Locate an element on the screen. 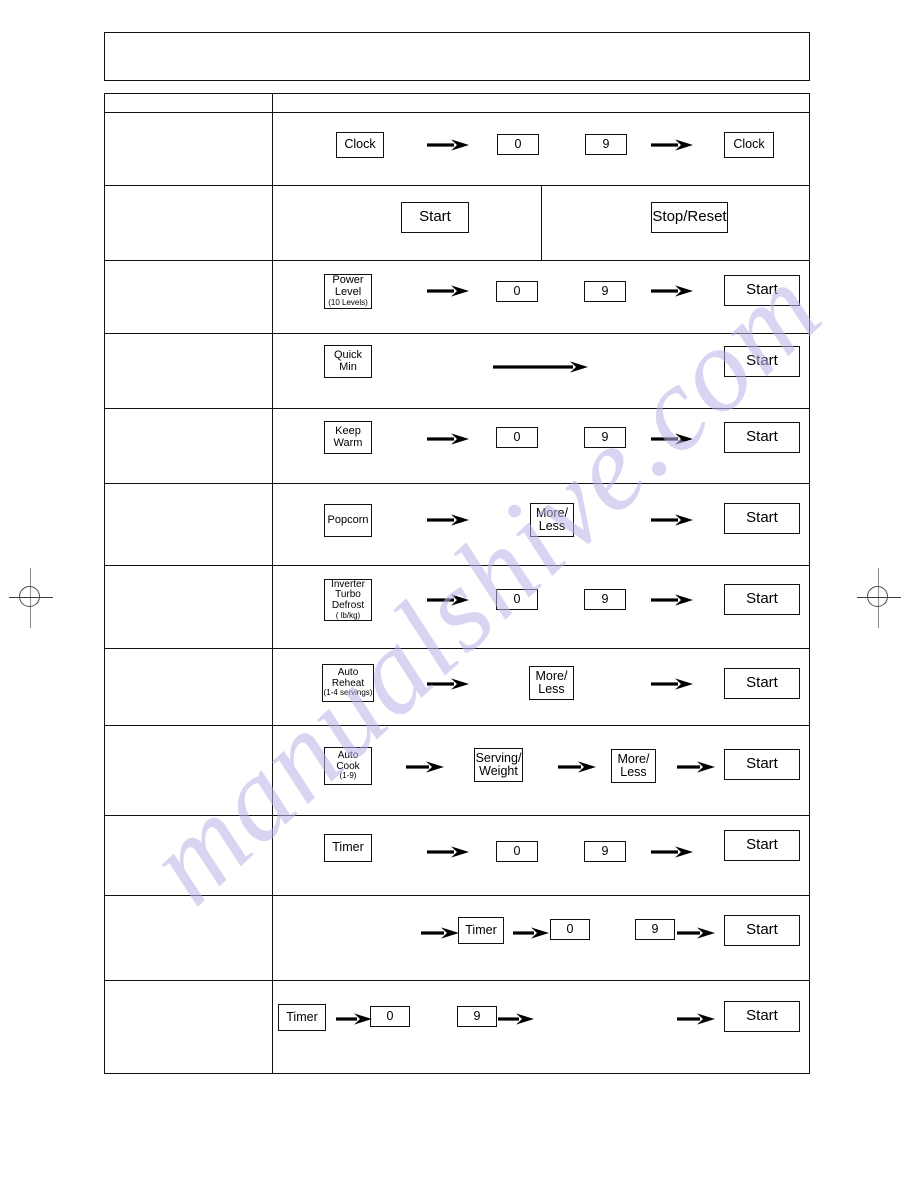 The image size is (918, 1188). key-button-keep-warm: Keep Warm is located at coordinates (348, 437).